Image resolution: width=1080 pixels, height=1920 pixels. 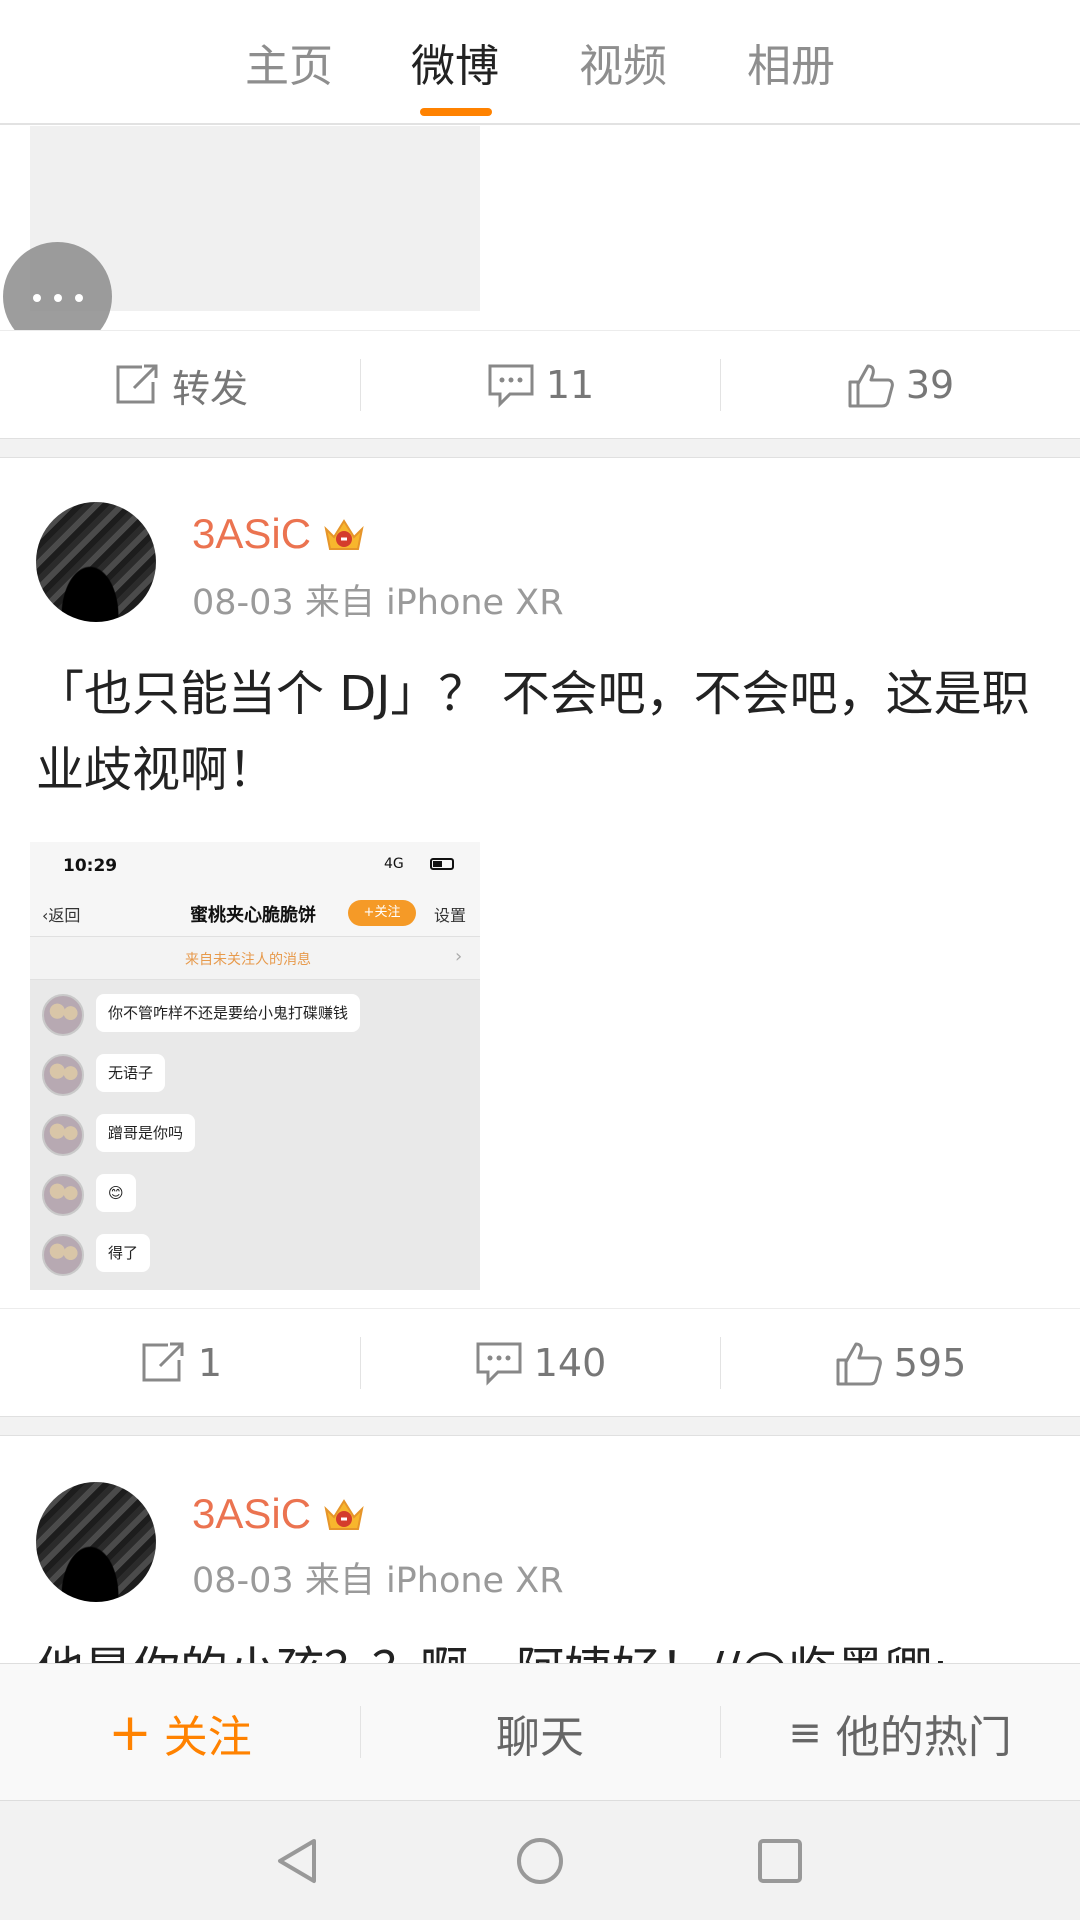 I want to click on tab-video: 视频, so click(x=623, y=62).